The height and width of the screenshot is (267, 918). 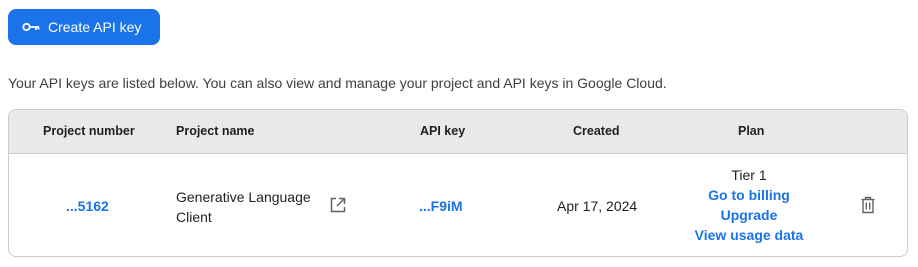 What do you see at coordinates (194, 217) in the screenshot?
I see `project-name-line2: Client` at bounding box center [194, 217].